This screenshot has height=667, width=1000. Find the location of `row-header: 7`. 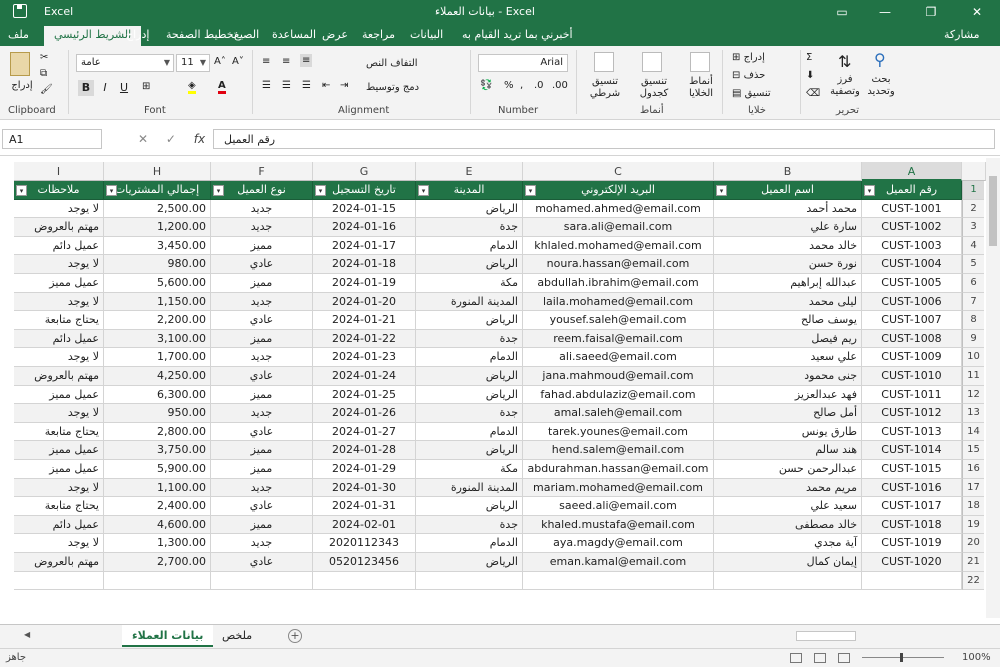

row-header: 7 is located at coordinates (973, 302).